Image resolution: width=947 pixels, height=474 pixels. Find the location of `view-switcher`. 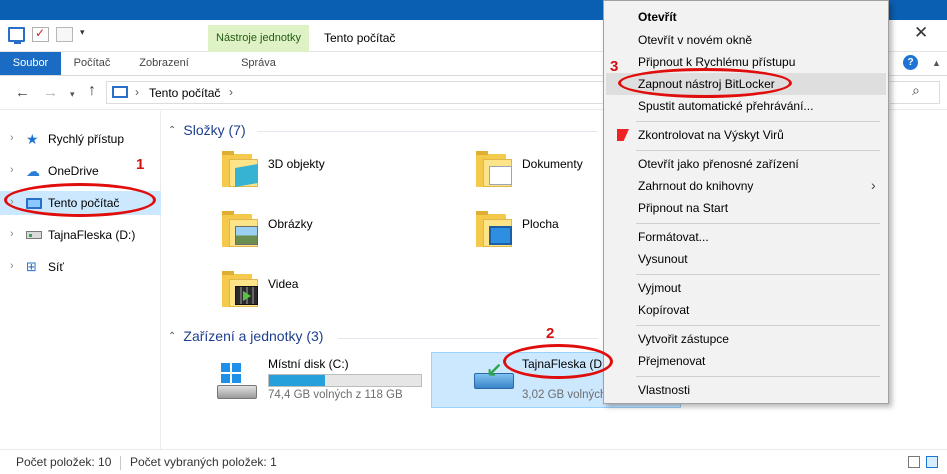

view-switcher is located at coordinates (923, 462).